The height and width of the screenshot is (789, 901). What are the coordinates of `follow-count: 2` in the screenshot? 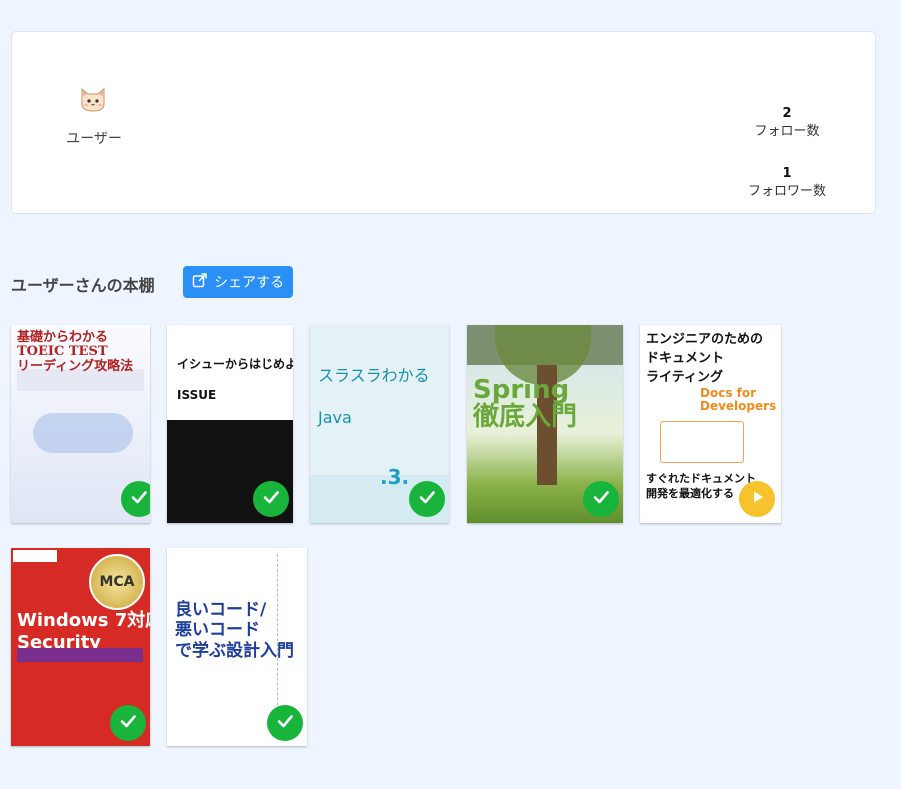 It's located at (787, 113).